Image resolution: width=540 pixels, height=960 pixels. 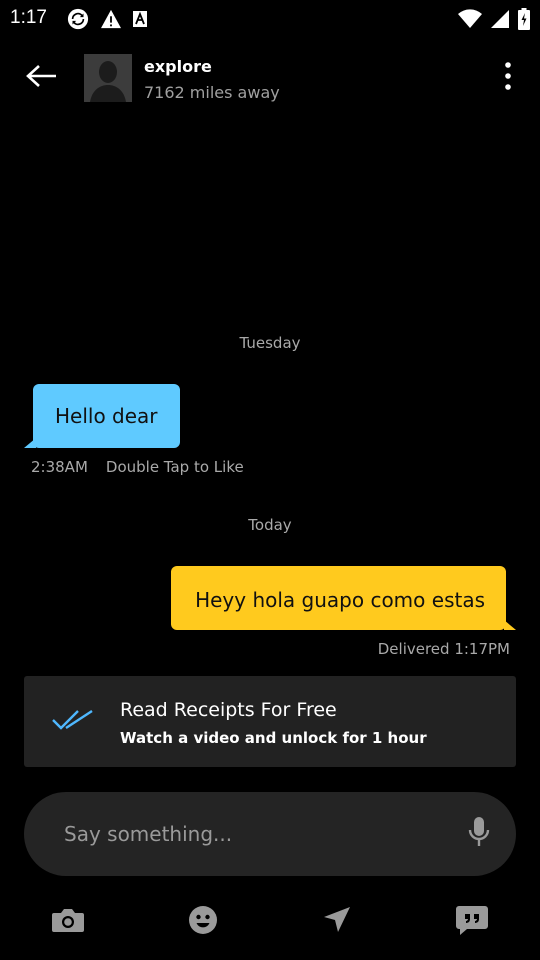 I want to click on bottom-toolbar, so click(x=270, y=920).